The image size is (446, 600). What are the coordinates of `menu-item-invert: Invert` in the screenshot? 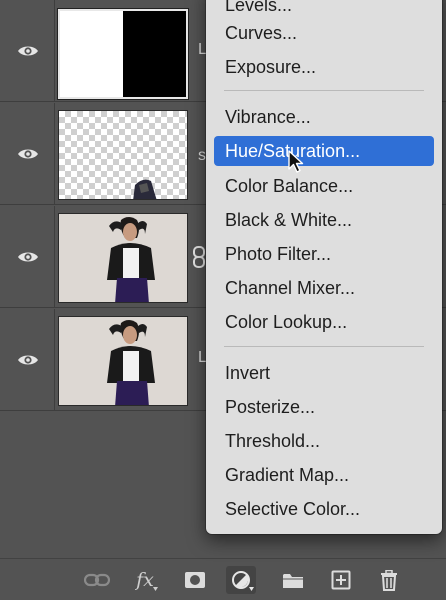 It's located at (324, 373).